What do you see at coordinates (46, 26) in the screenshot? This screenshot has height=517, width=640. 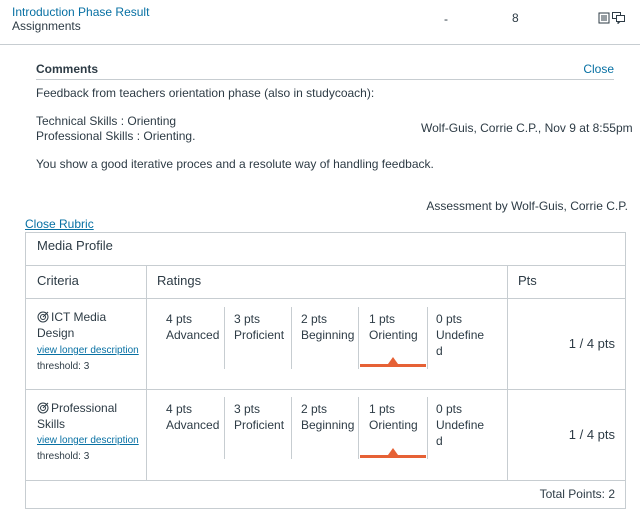 I see `assignment-group: Assignments` at bounding box center [46, 26].